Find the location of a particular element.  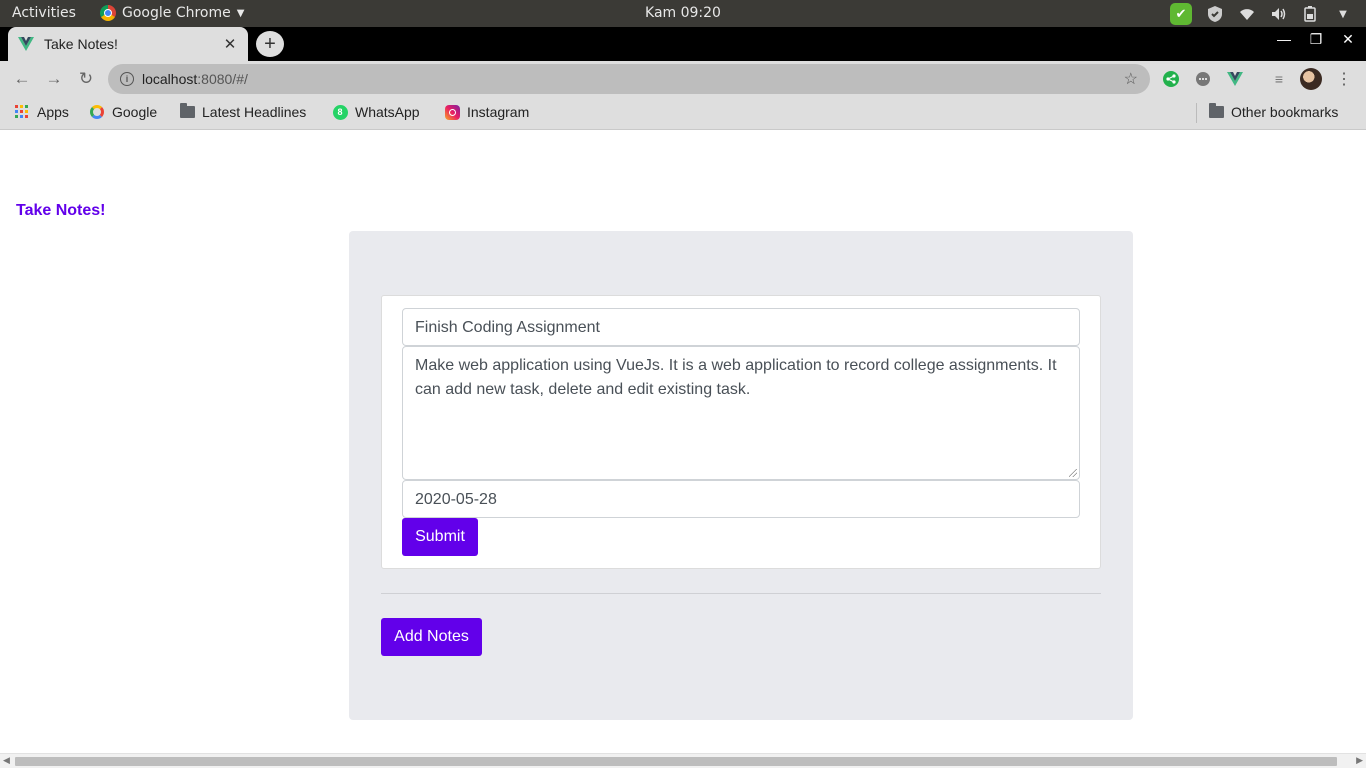

instagram-icon is located at coordinates (452, 112).